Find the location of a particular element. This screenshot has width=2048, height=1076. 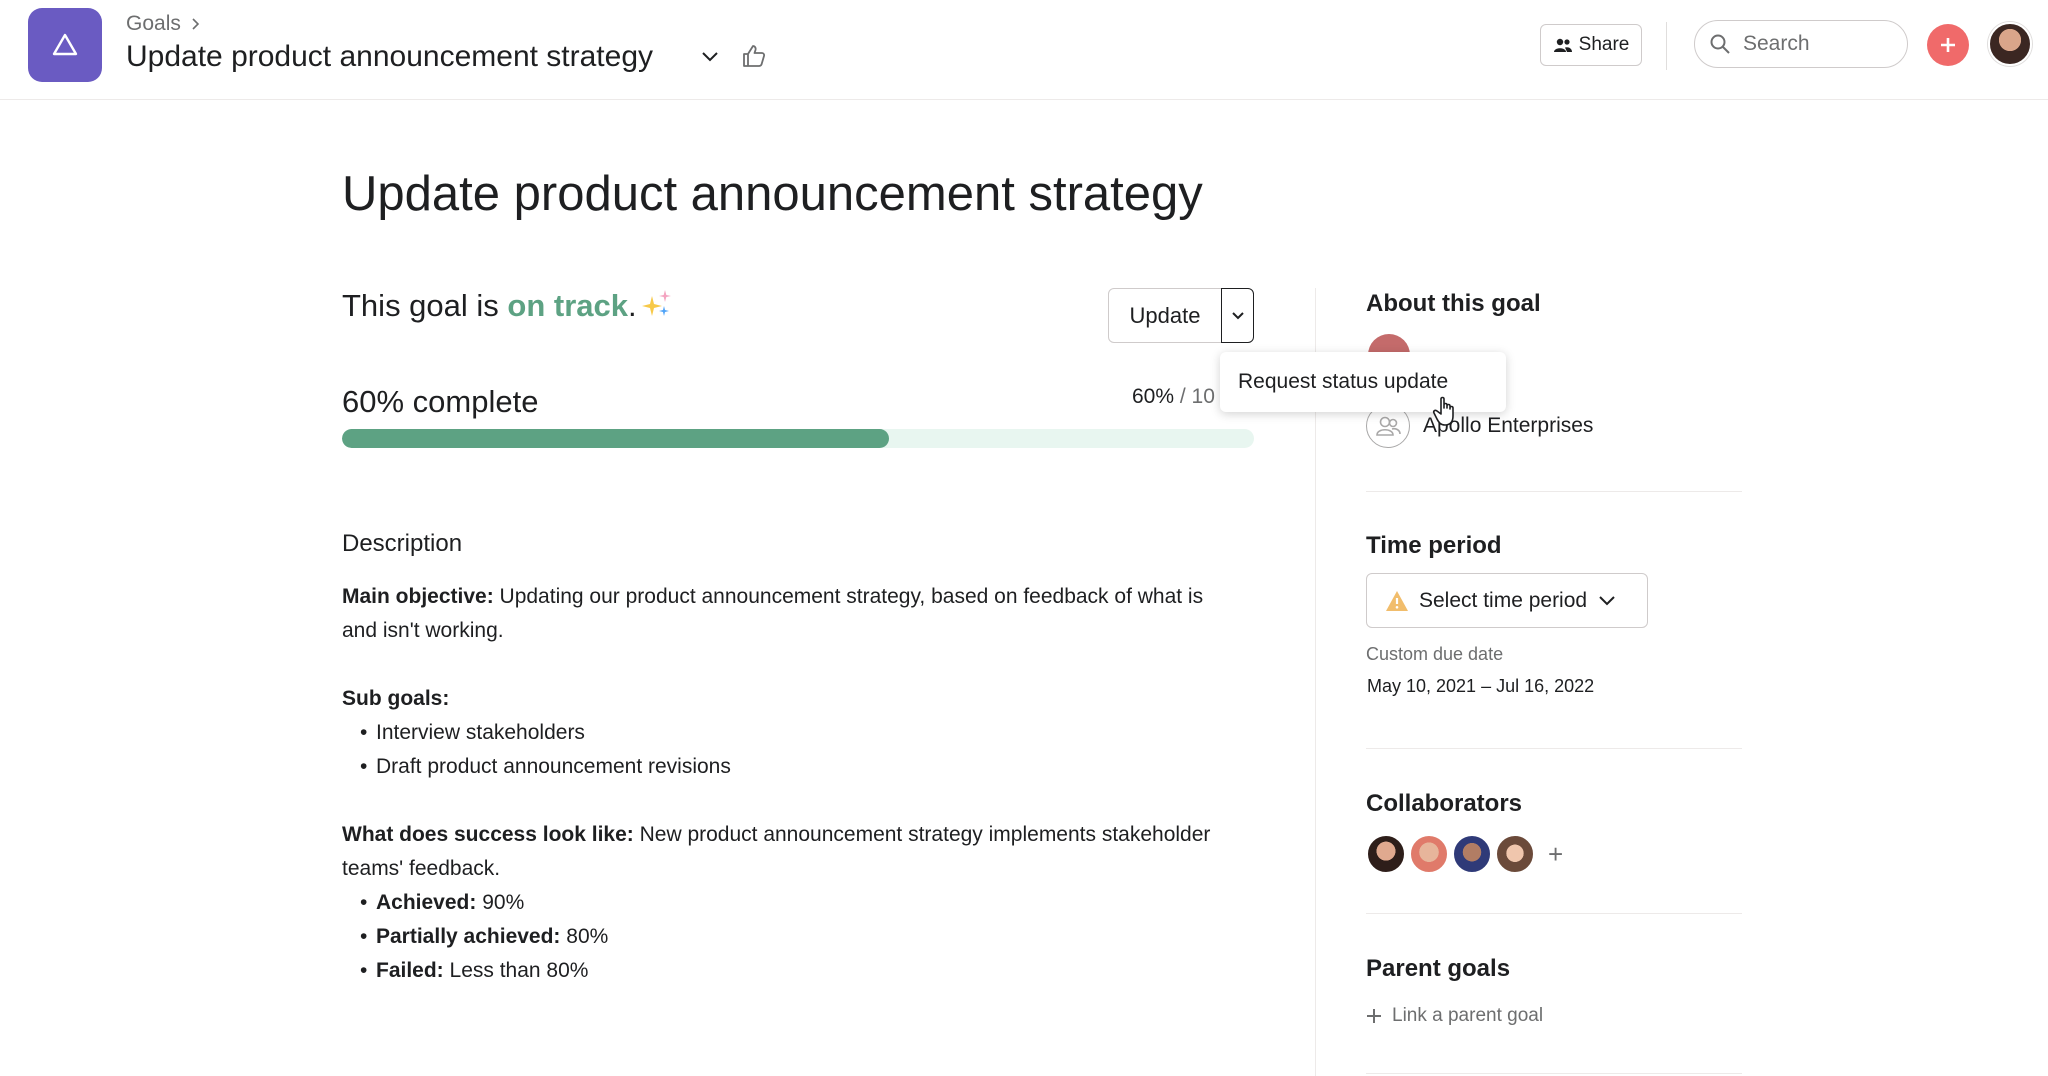

breadcrumb-goals: Goals is located at coordinates (153, 24).